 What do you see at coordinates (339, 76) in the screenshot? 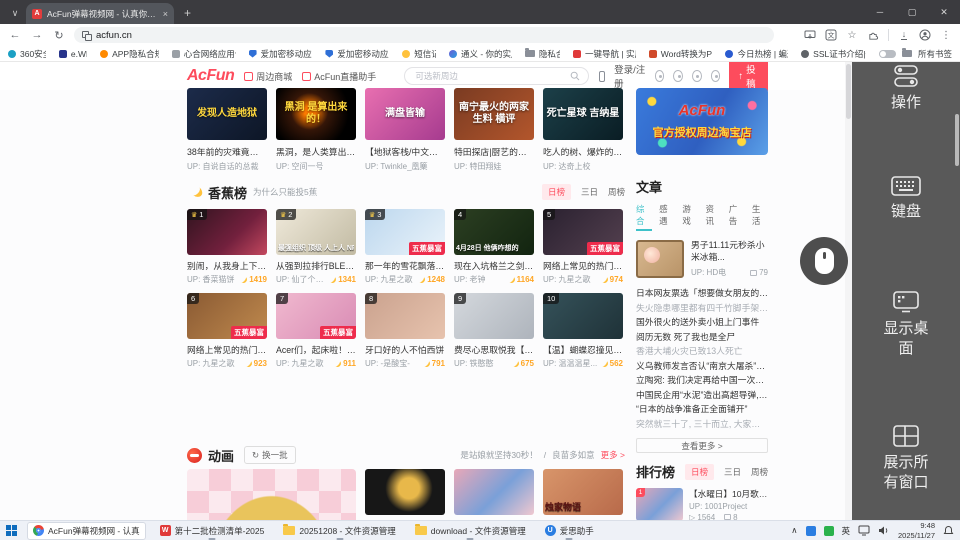
I see `live-helper-link: AcFun直播助手` at bounding box center [339, 76].